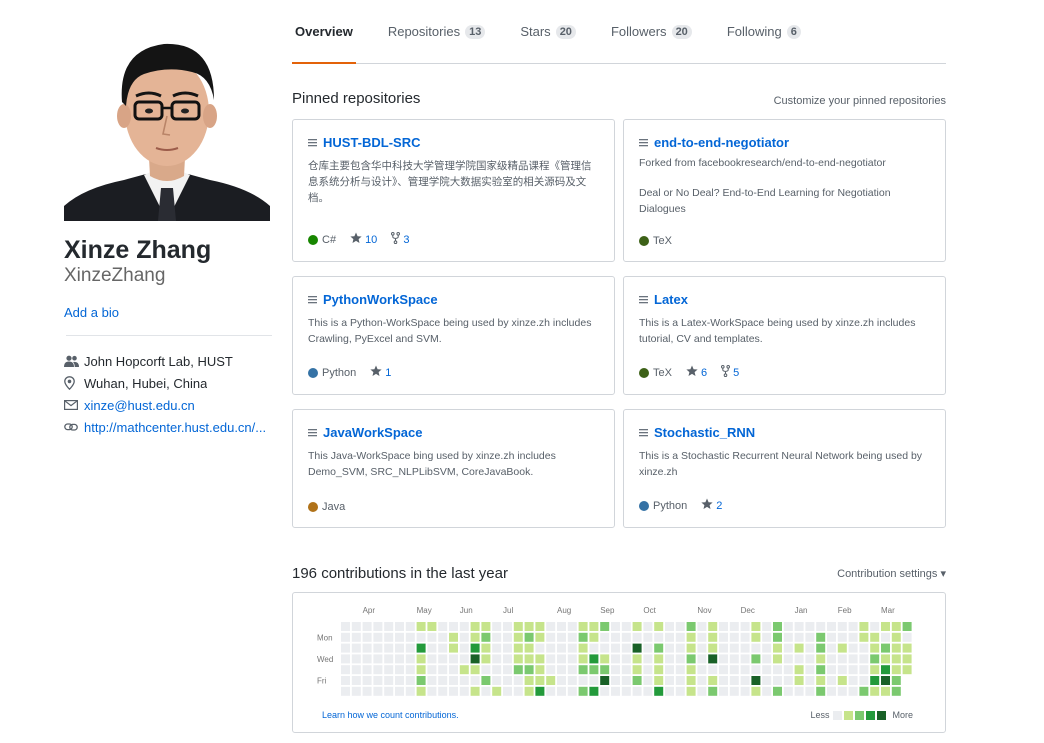  I want to click on repo-stars: 1, so click(380, 372).